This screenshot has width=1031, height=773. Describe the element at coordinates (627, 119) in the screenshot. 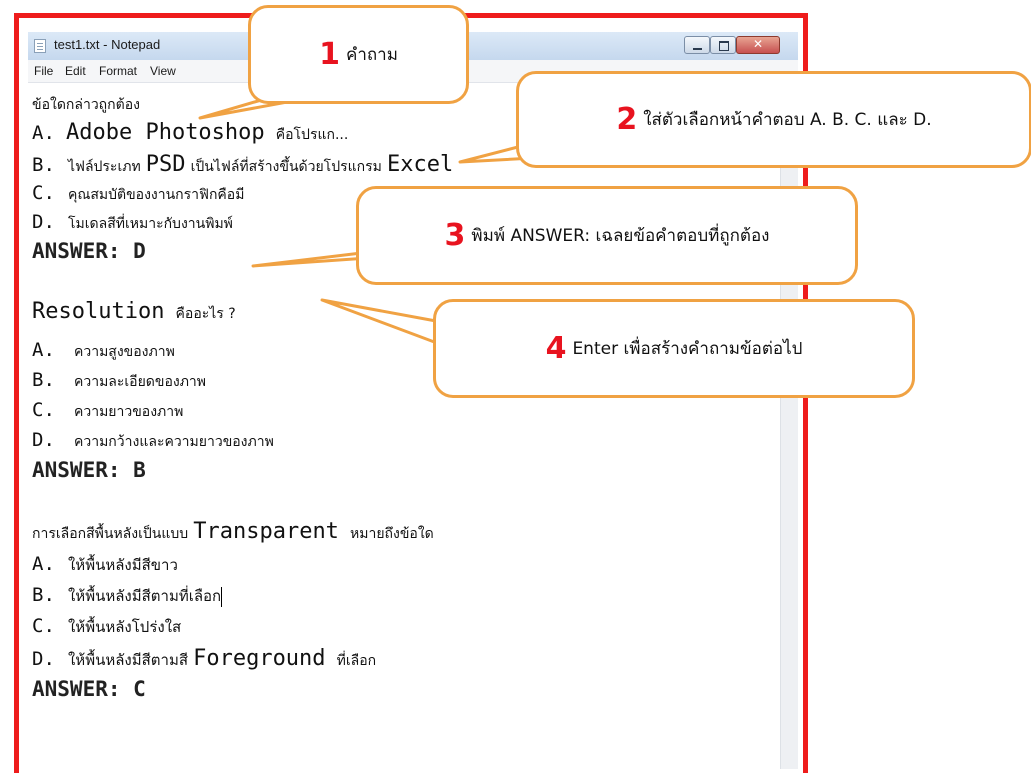

I see `callout-2-number: 2` at that location.